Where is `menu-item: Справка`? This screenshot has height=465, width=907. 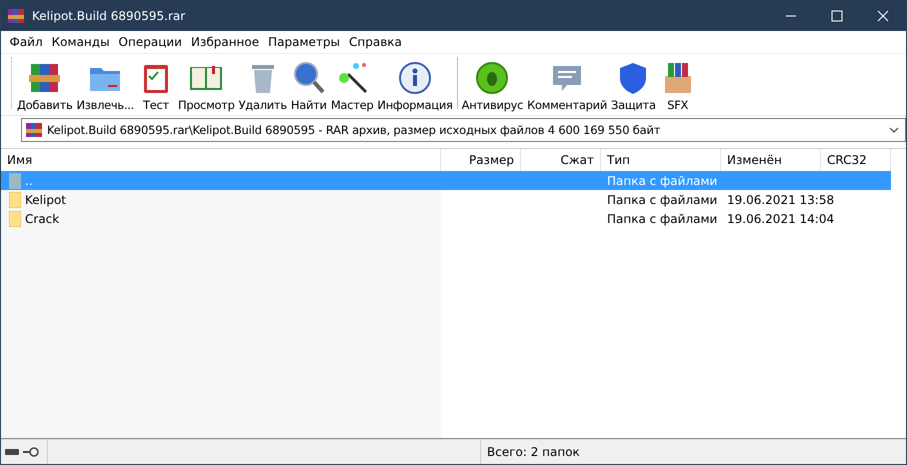 menu-item: Справка is located at coordinates (375, 42).